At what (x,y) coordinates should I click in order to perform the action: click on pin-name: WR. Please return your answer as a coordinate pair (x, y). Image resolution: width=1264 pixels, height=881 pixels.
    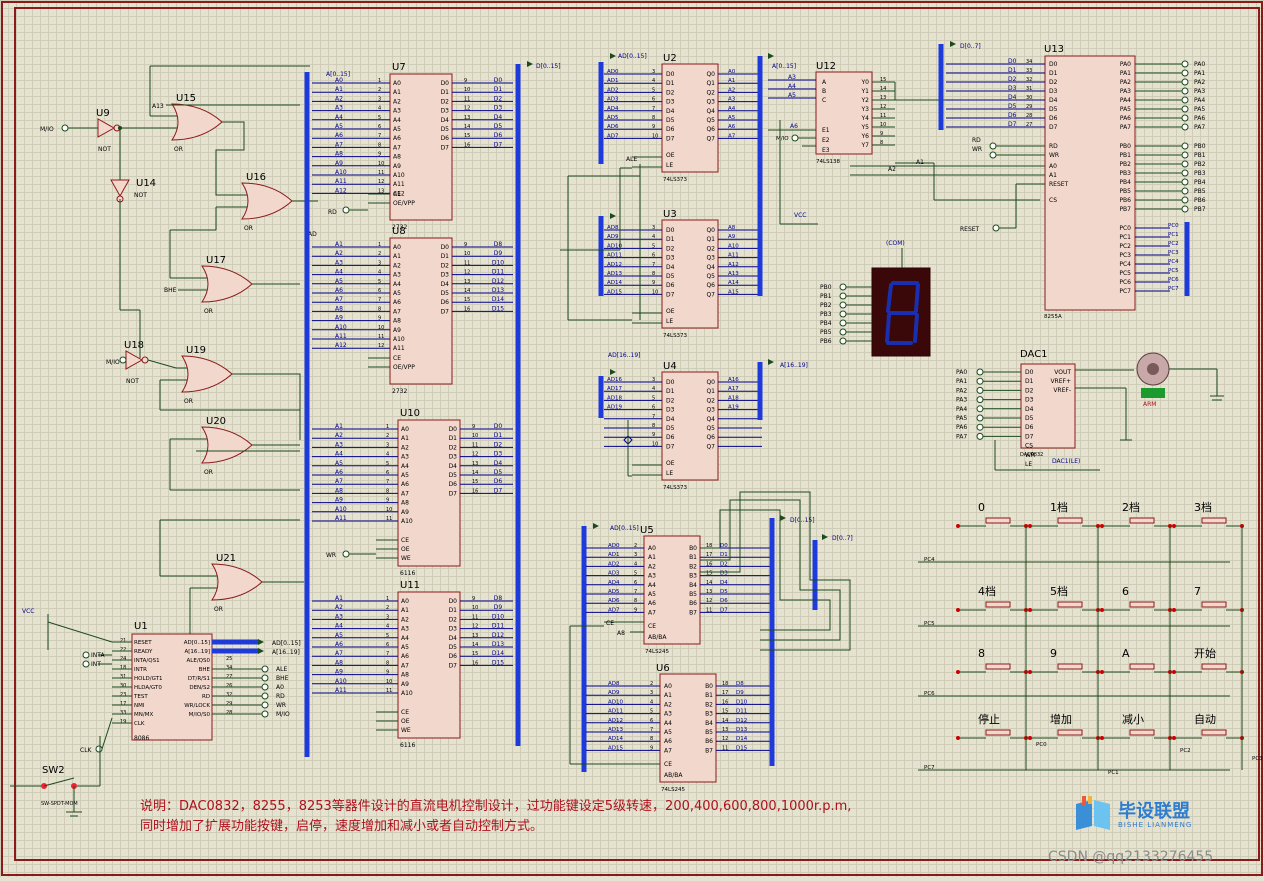
    Looking at the image, I should click on (1054, 155).